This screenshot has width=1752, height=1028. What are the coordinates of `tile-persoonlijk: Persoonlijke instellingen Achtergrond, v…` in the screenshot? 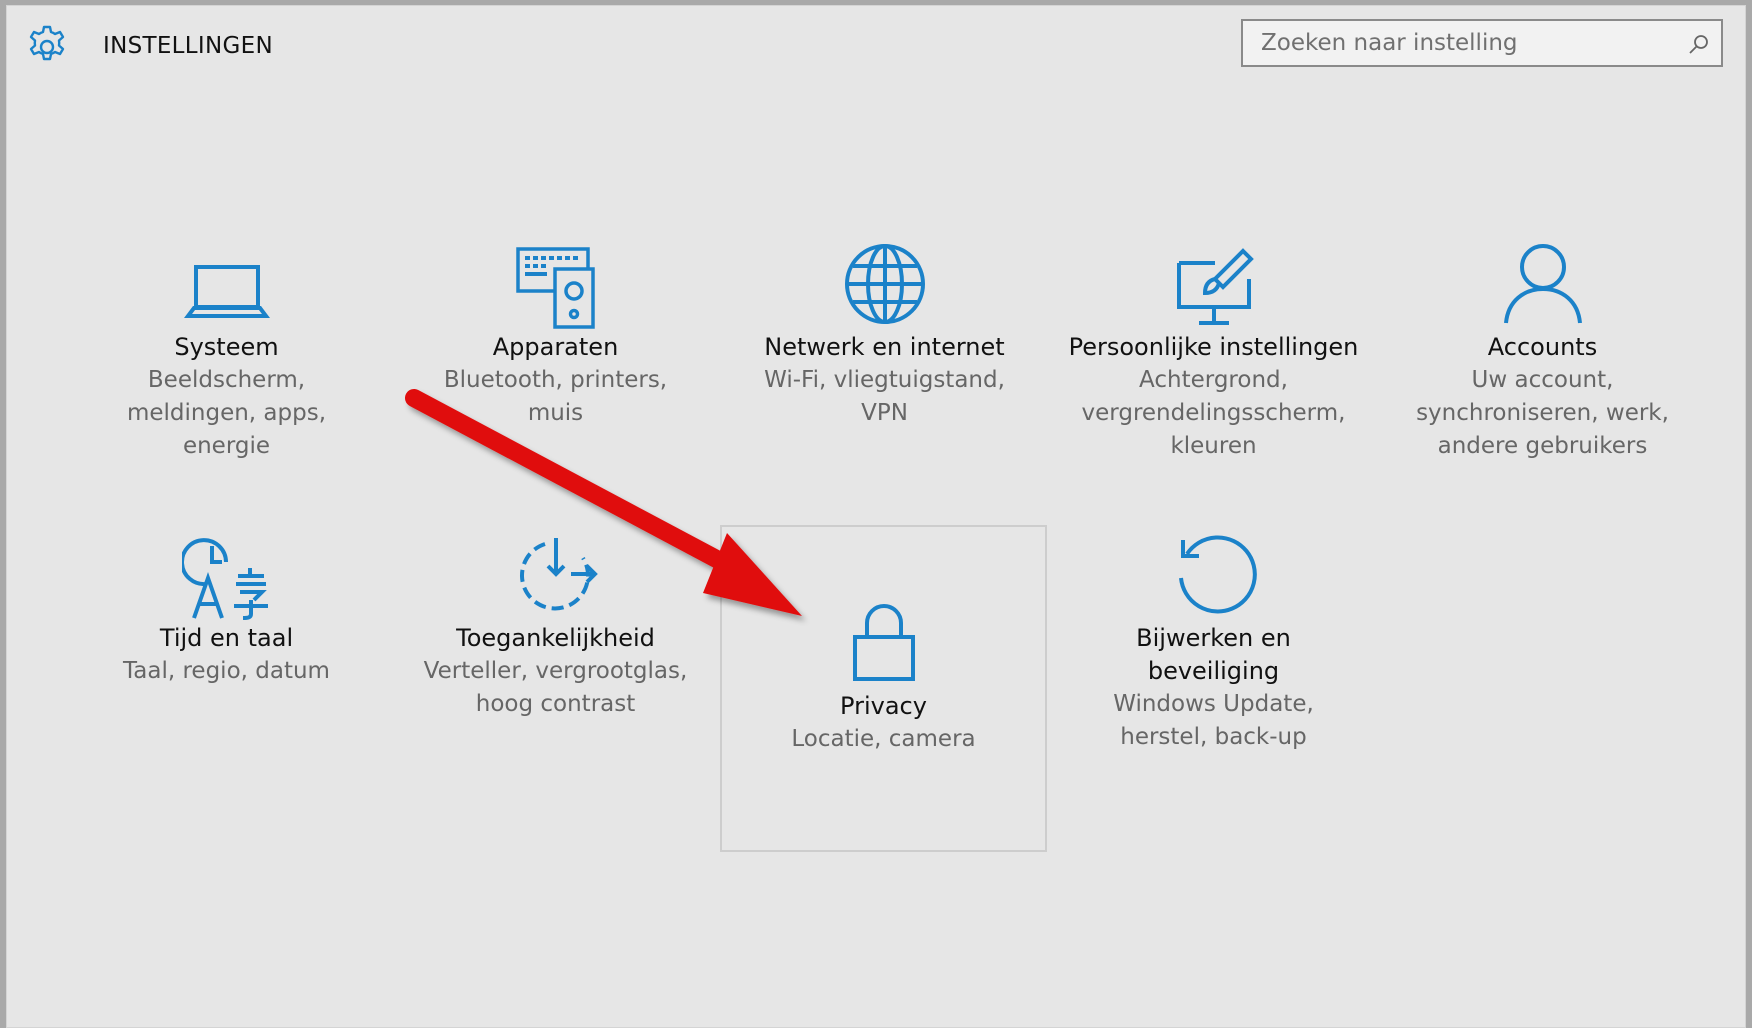 It's located at (1213, 396).